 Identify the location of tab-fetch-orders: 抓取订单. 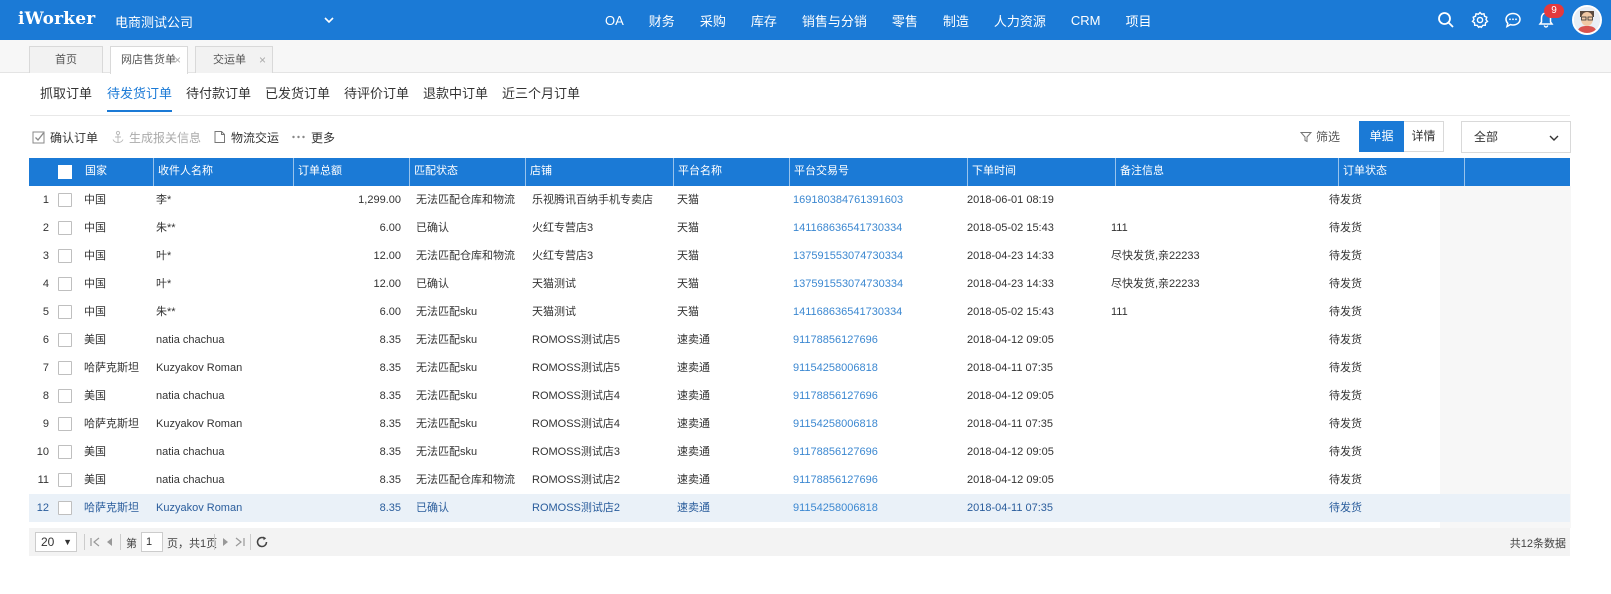
(66, 92).